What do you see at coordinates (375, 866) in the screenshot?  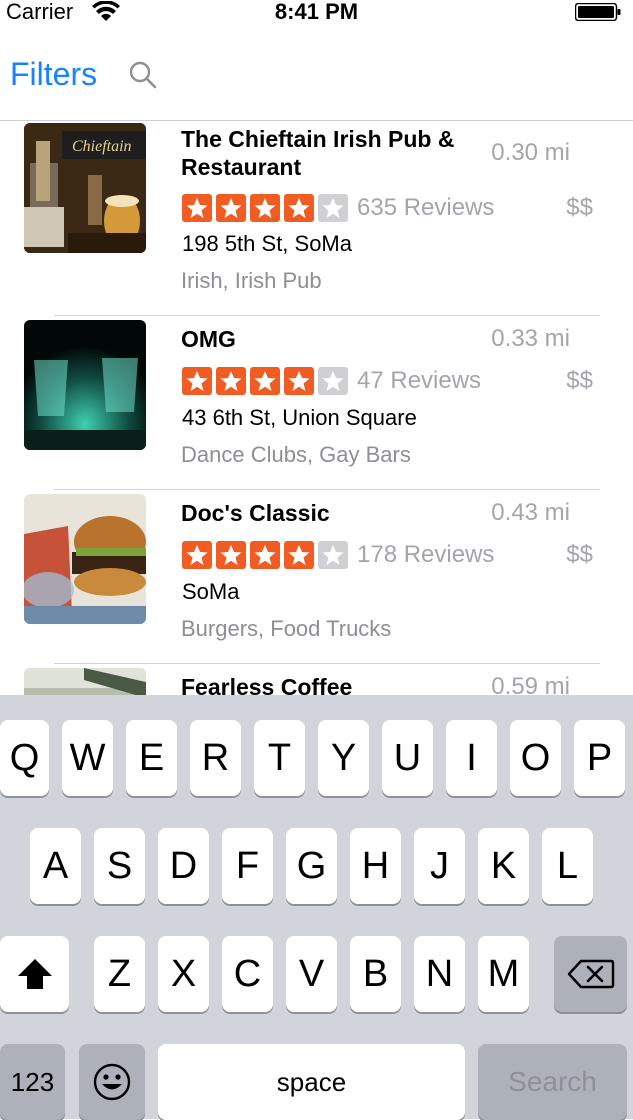 I see `key-h: H` at bounding box center [375, 866].